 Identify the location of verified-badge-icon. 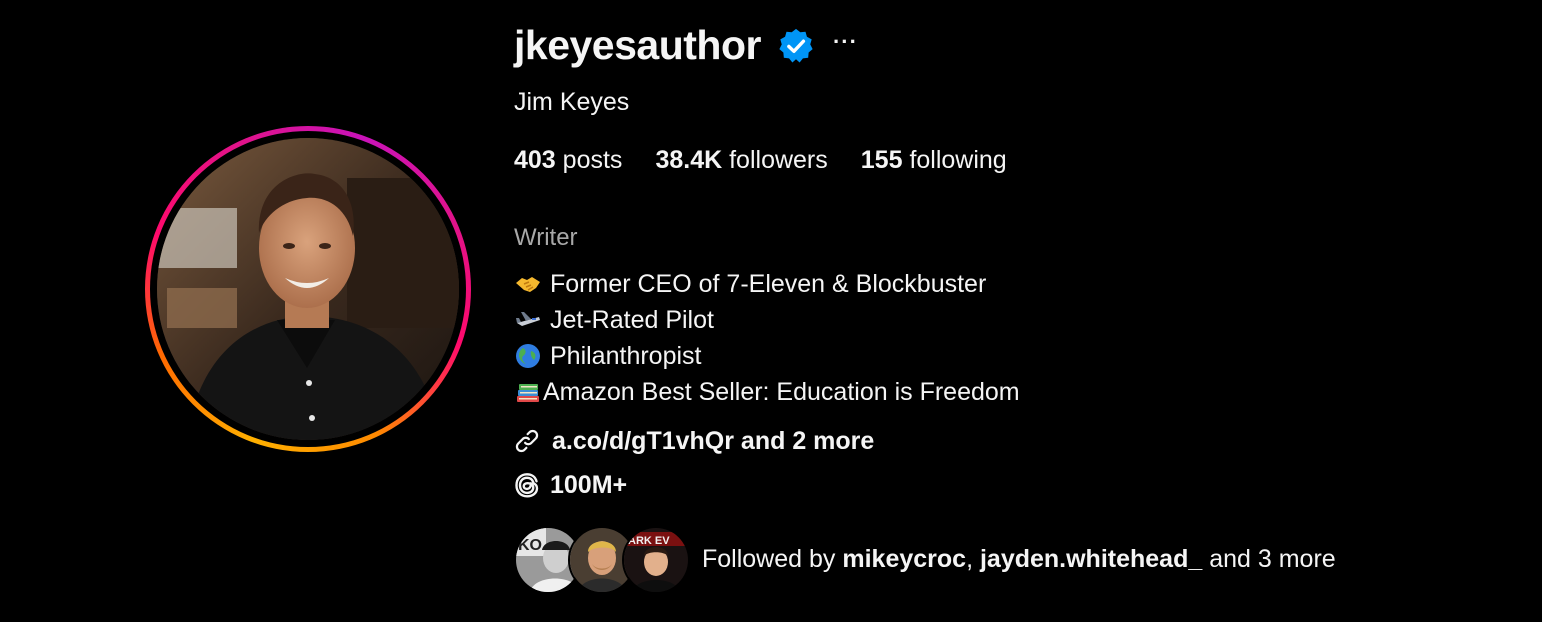
(796, 46).